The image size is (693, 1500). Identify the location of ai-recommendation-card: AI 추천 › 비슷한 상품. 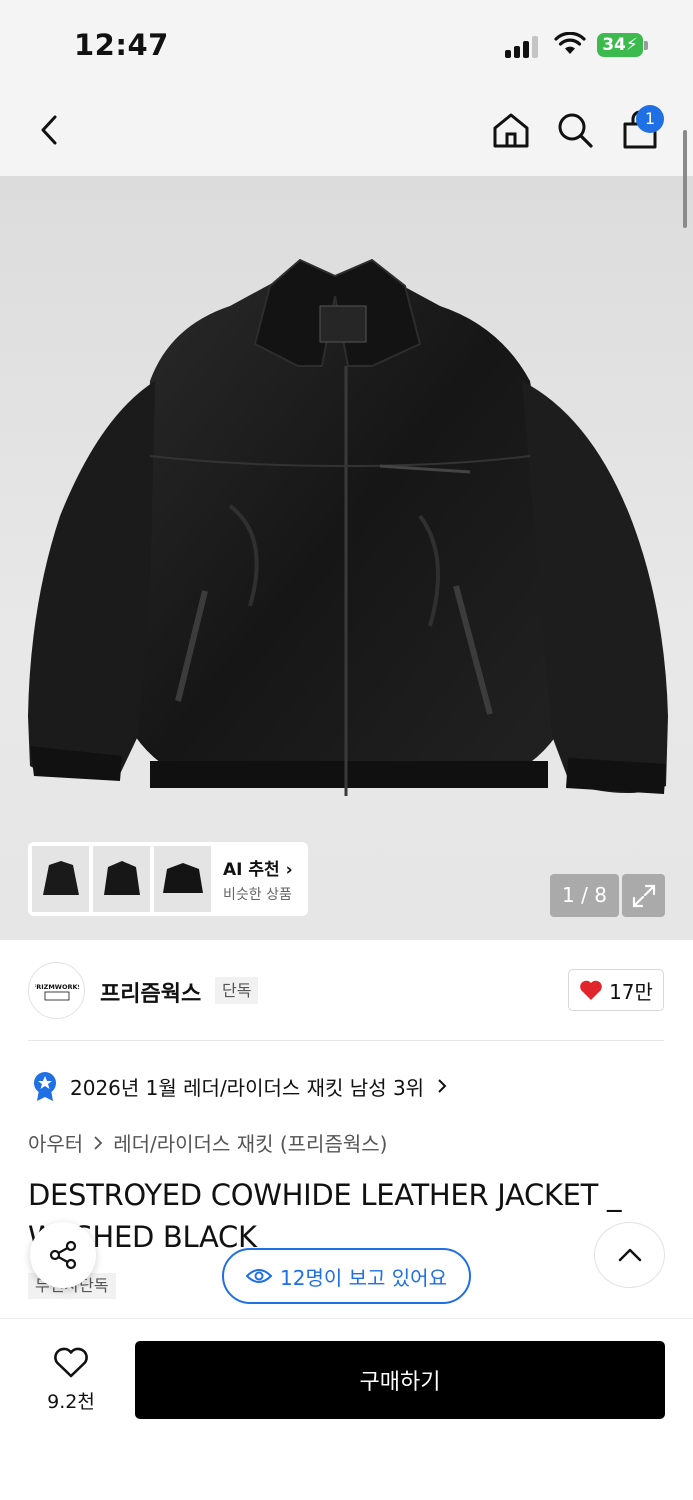
(168, 879).